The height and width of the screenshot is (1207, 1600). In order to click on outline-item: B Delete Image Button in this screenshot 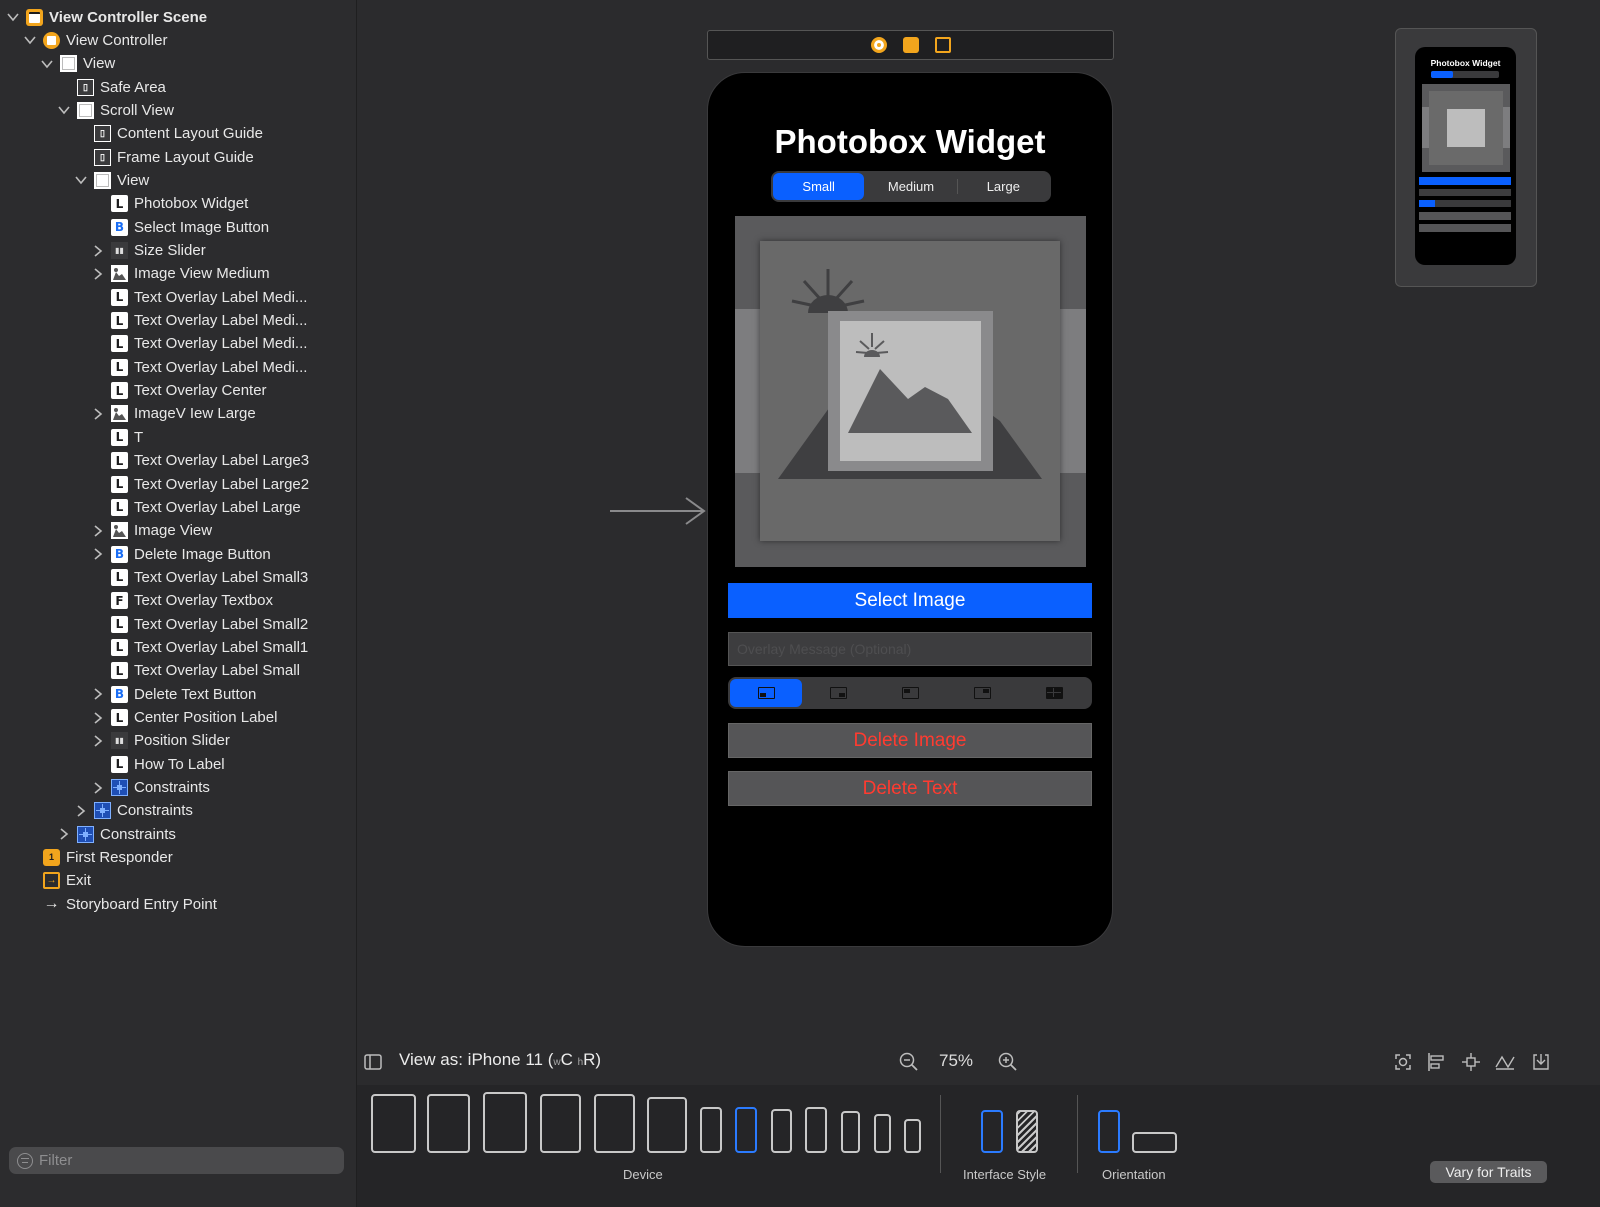, I will do `click(181, 554)`.